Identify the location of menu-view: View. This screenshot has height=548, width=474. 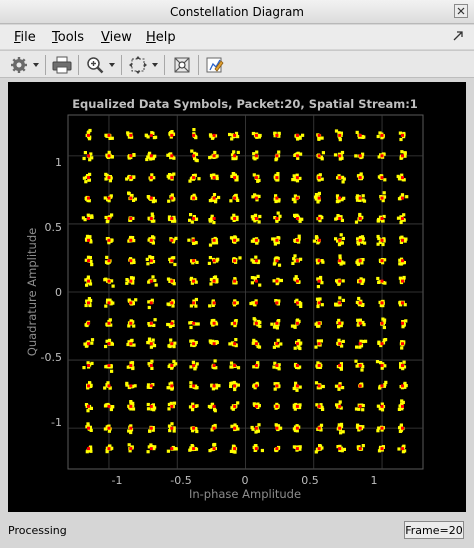
(116, 37).